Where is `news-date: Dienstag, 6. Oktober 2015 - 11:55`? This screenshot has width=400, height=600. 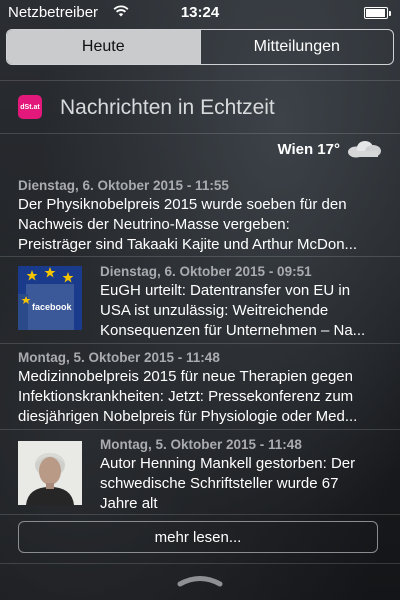 news-date: Dienstag, 6. Oktober 2015 - 11:55 is located at coordinates (123, 185).